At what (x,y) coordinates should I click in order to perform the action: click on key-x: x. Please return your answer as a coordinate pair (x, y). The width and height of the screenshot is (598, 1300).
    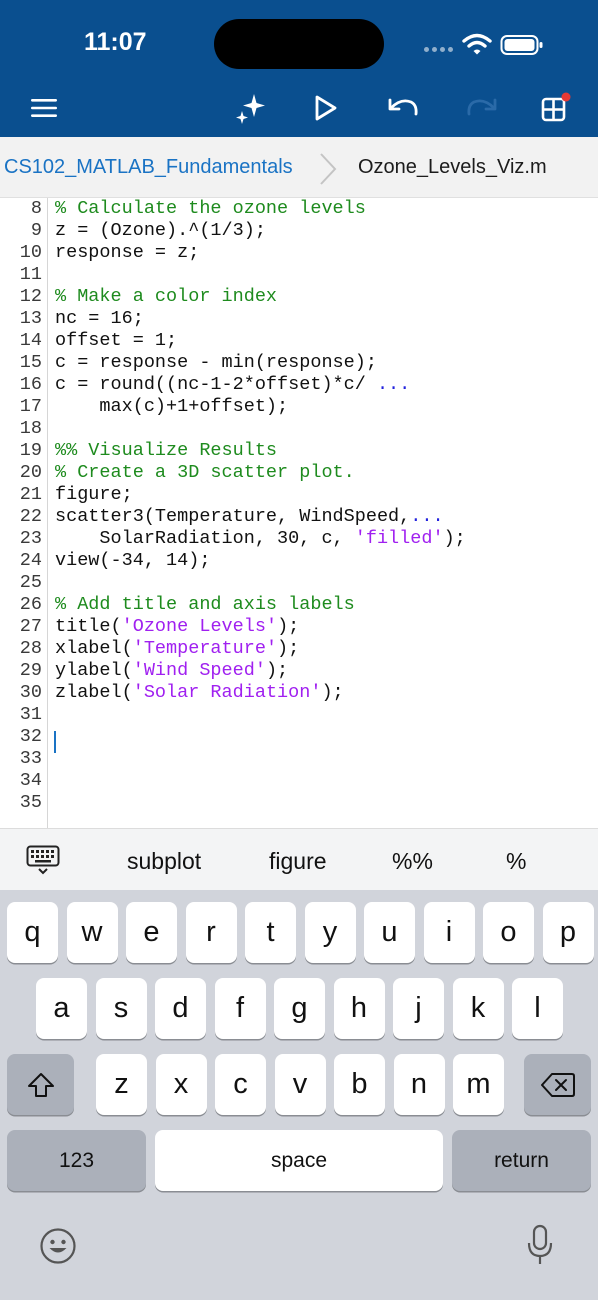
    Looking at the image, I should click on (181, 1084).